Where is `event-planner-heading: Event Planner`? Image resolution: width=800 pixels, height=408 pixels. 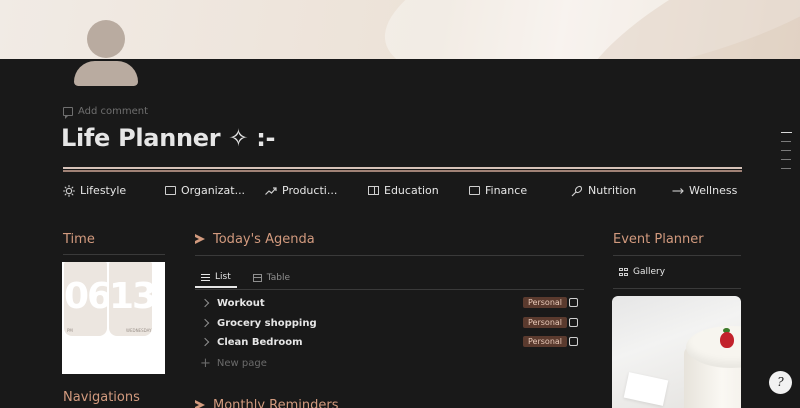
event-planner-heading: Event Planner is located at coordinates (658, 239).